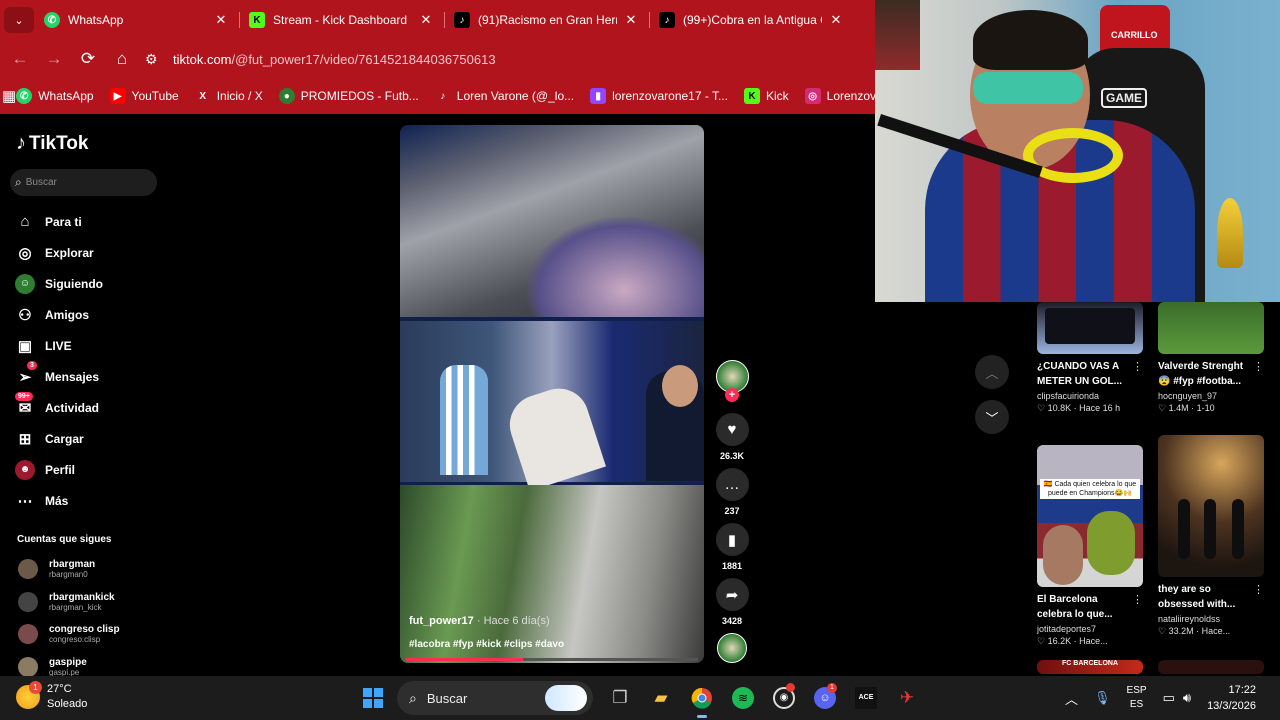 The image size is (1280, 720). What do you see at coordinates (766, 96) in the screenshot?
I see `bookmark-kick: K Kick` at bounding box center [766, 96].